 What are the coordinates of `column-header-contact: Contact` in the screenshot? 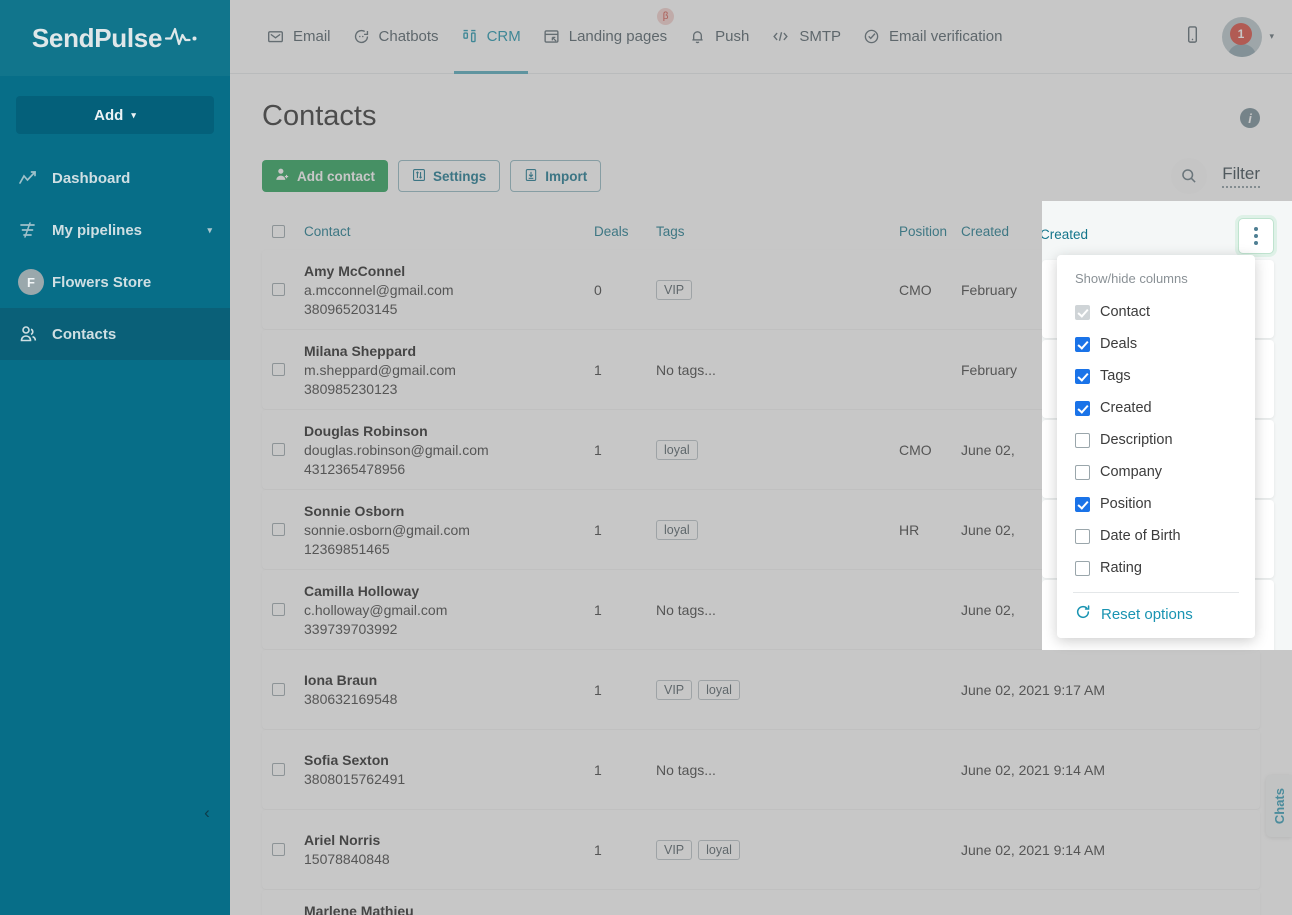 It's located at (449, 231).